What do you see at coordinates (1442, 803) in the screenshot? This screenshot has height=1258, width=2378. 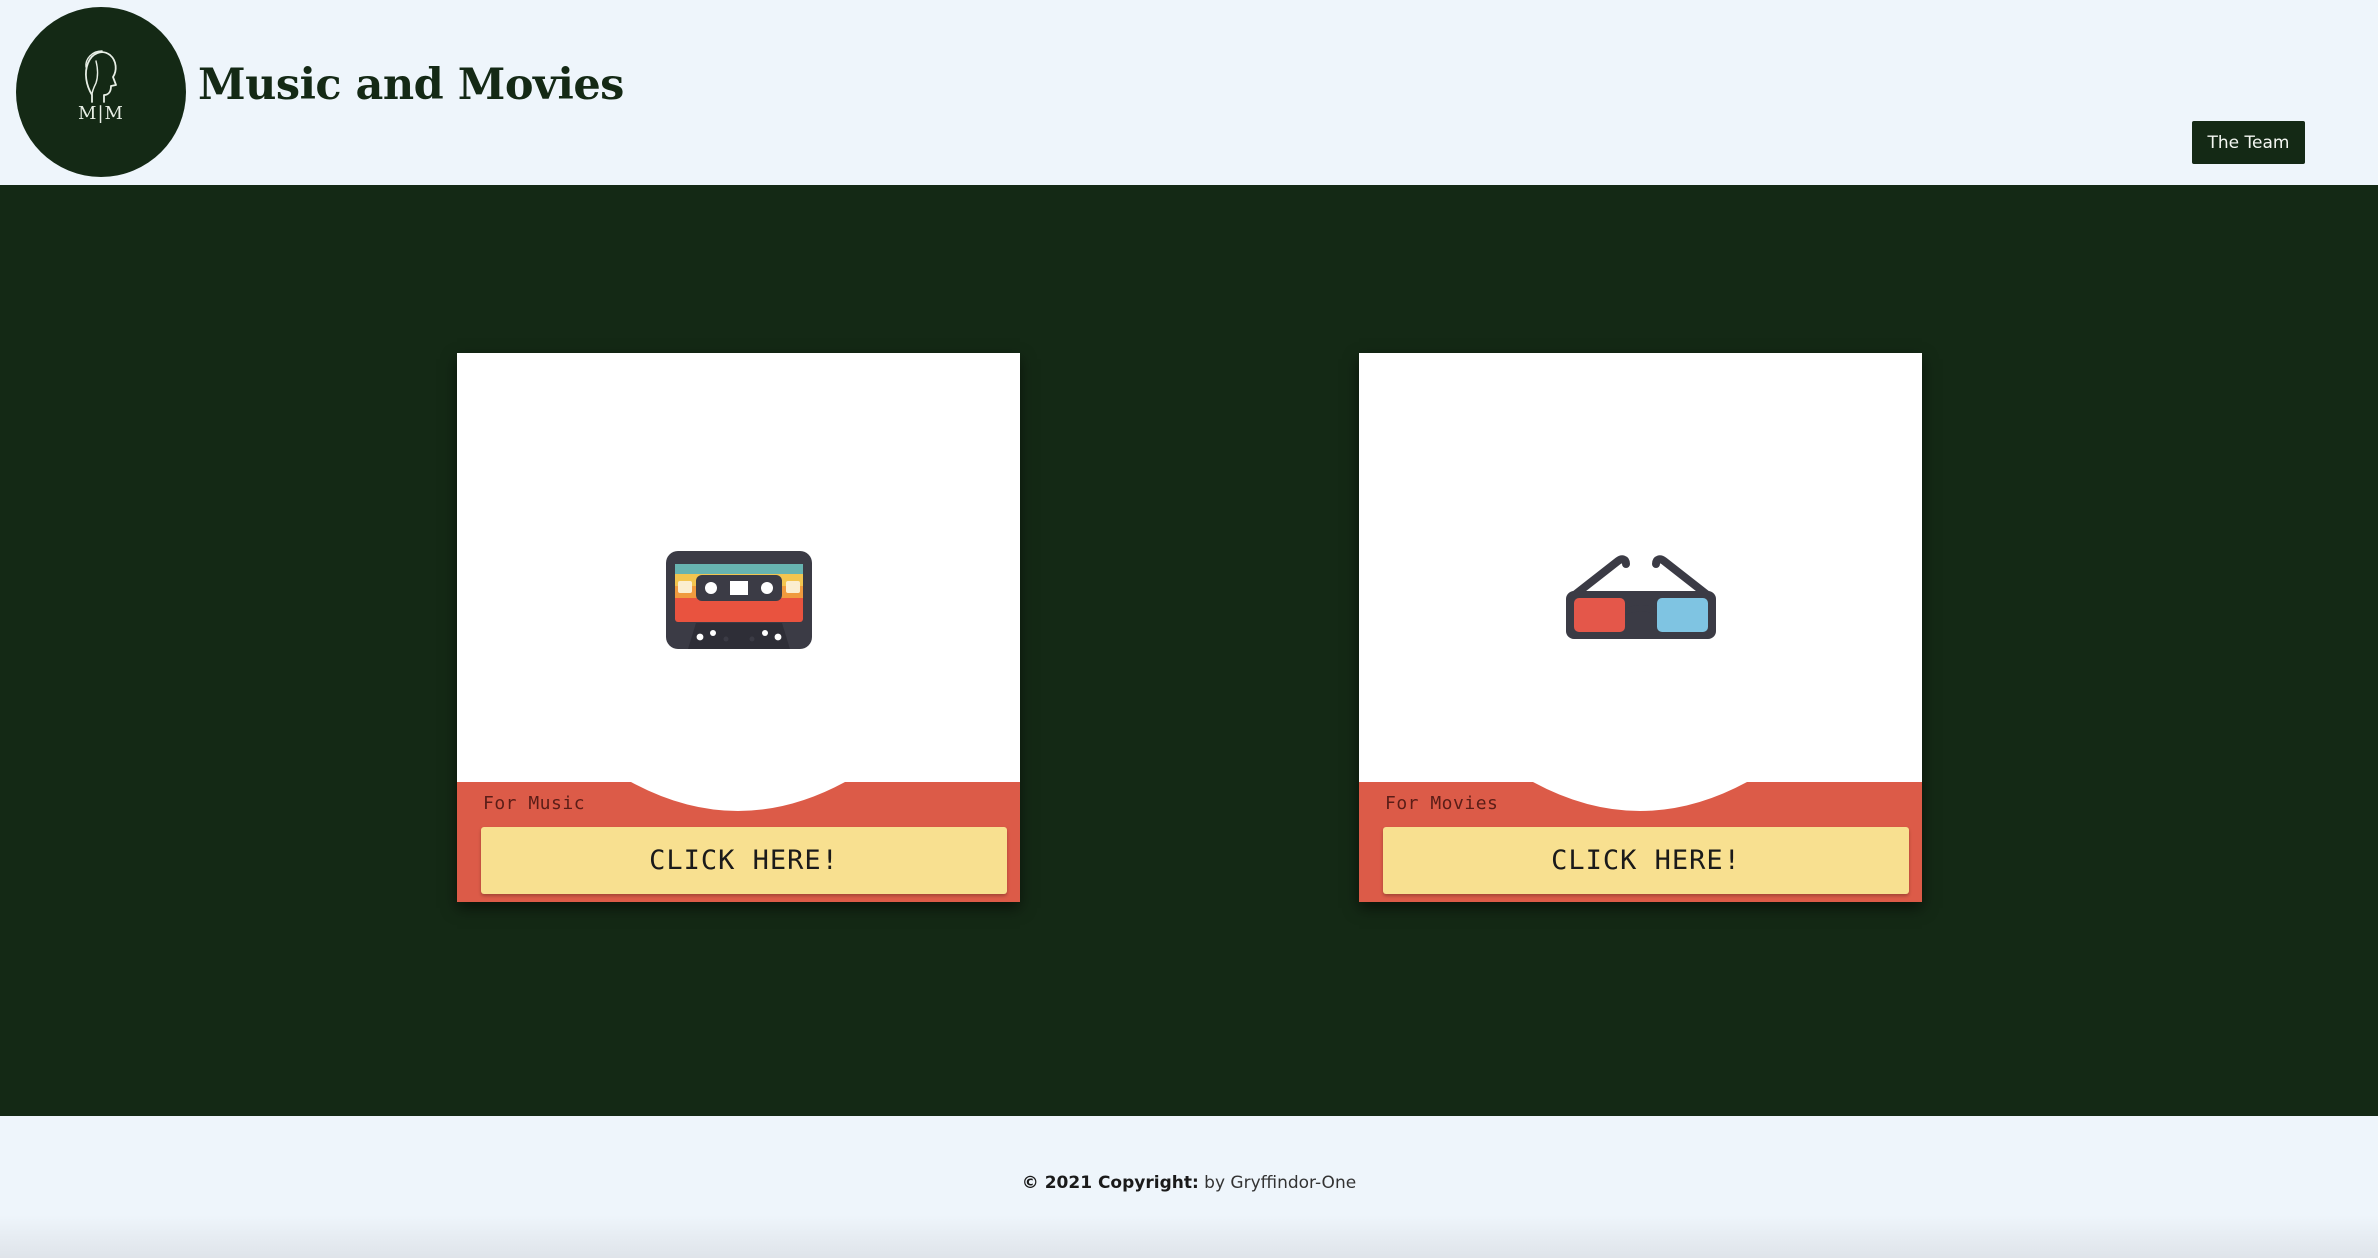 I see `card-label: For Movies` at bounding box center [1442, 803].